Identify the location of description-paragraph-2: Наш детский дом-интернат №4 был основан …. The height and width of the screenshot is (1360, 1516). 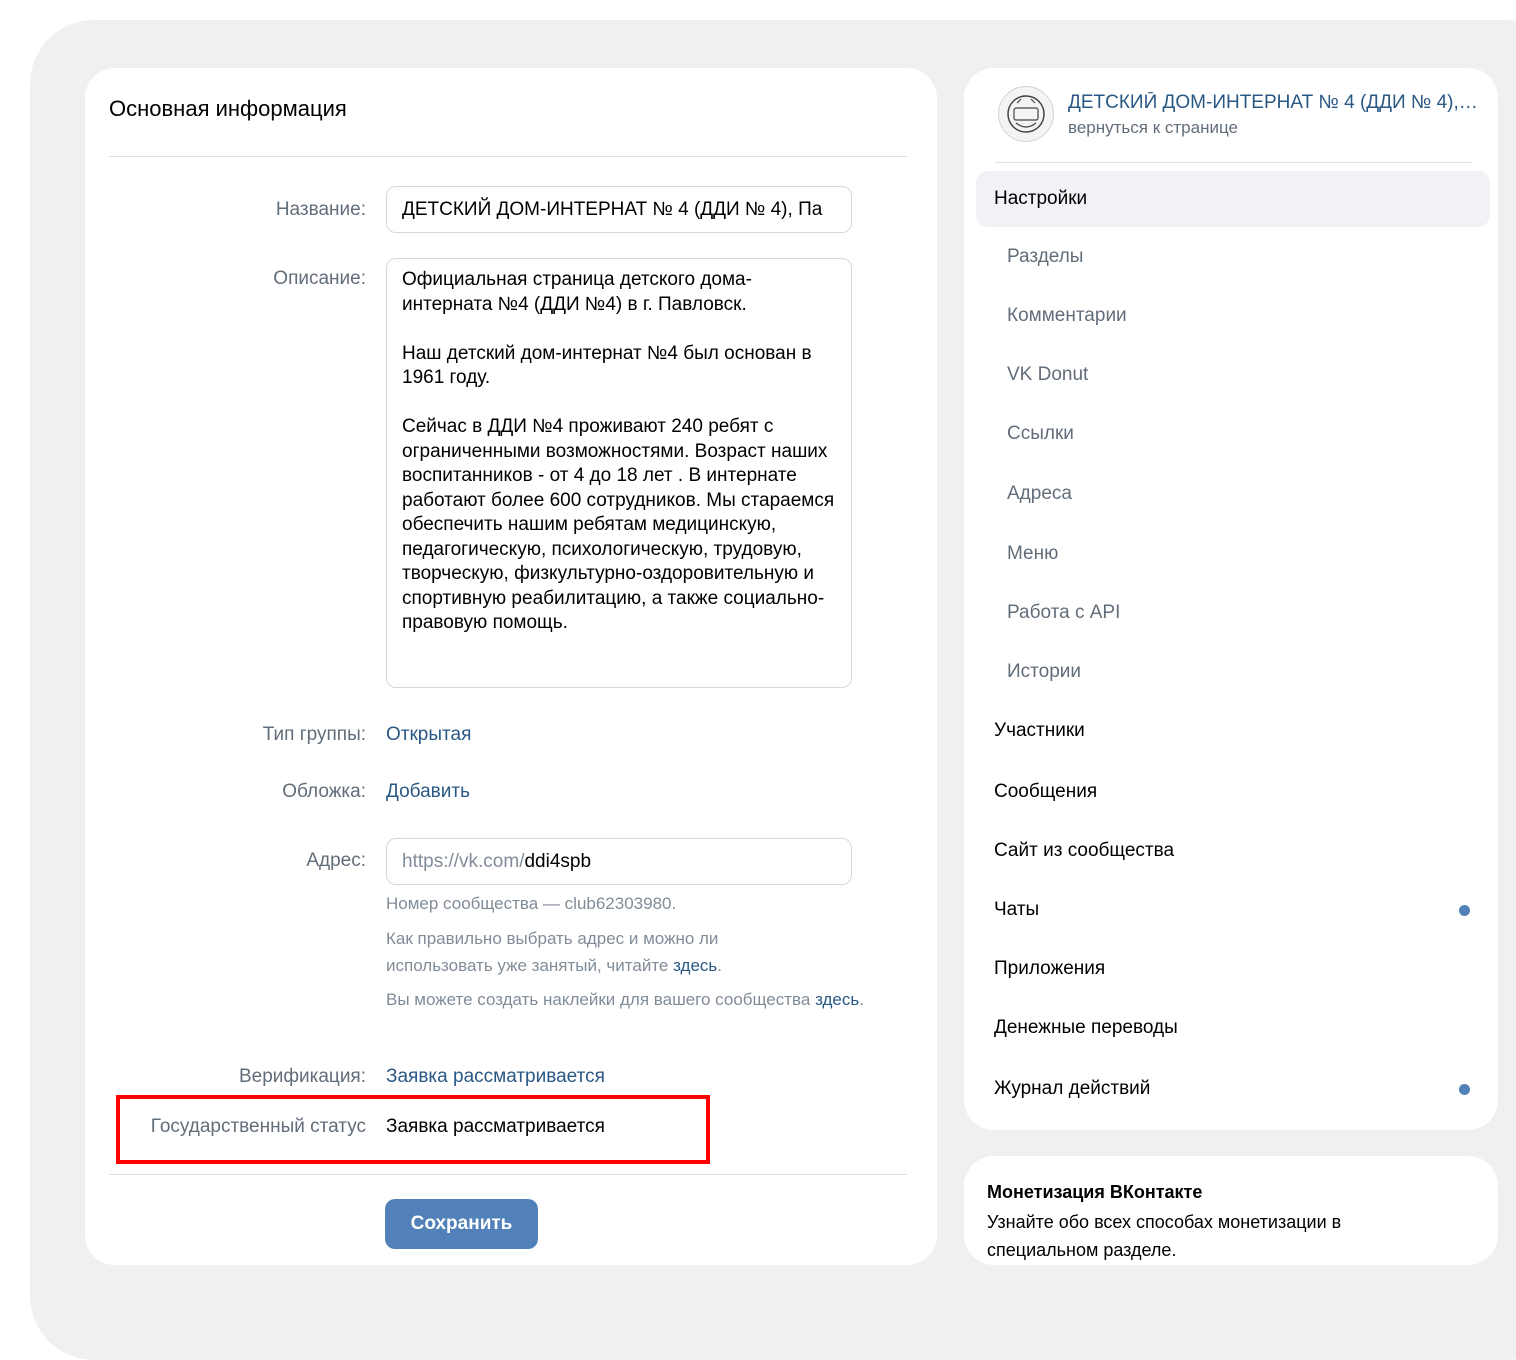
(607, 365).